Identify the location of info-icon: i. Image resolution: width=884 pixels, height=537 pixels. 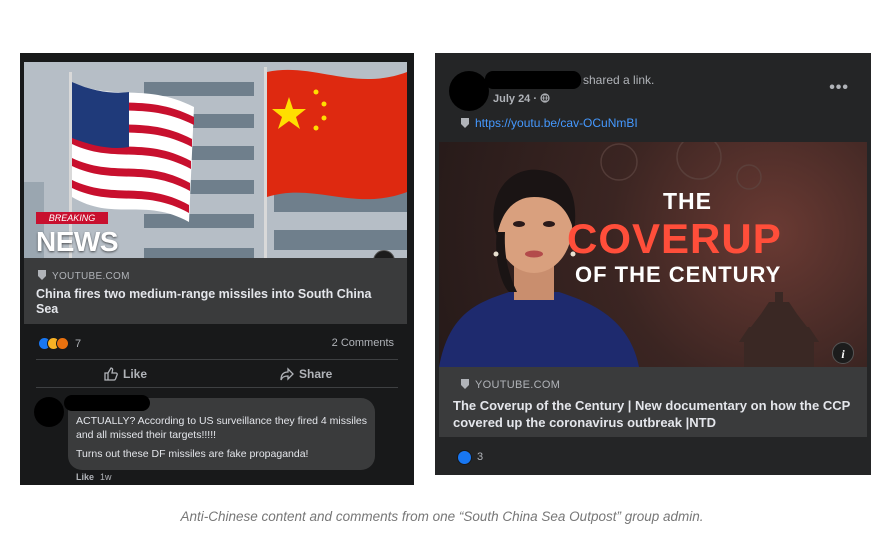
(843, 353).